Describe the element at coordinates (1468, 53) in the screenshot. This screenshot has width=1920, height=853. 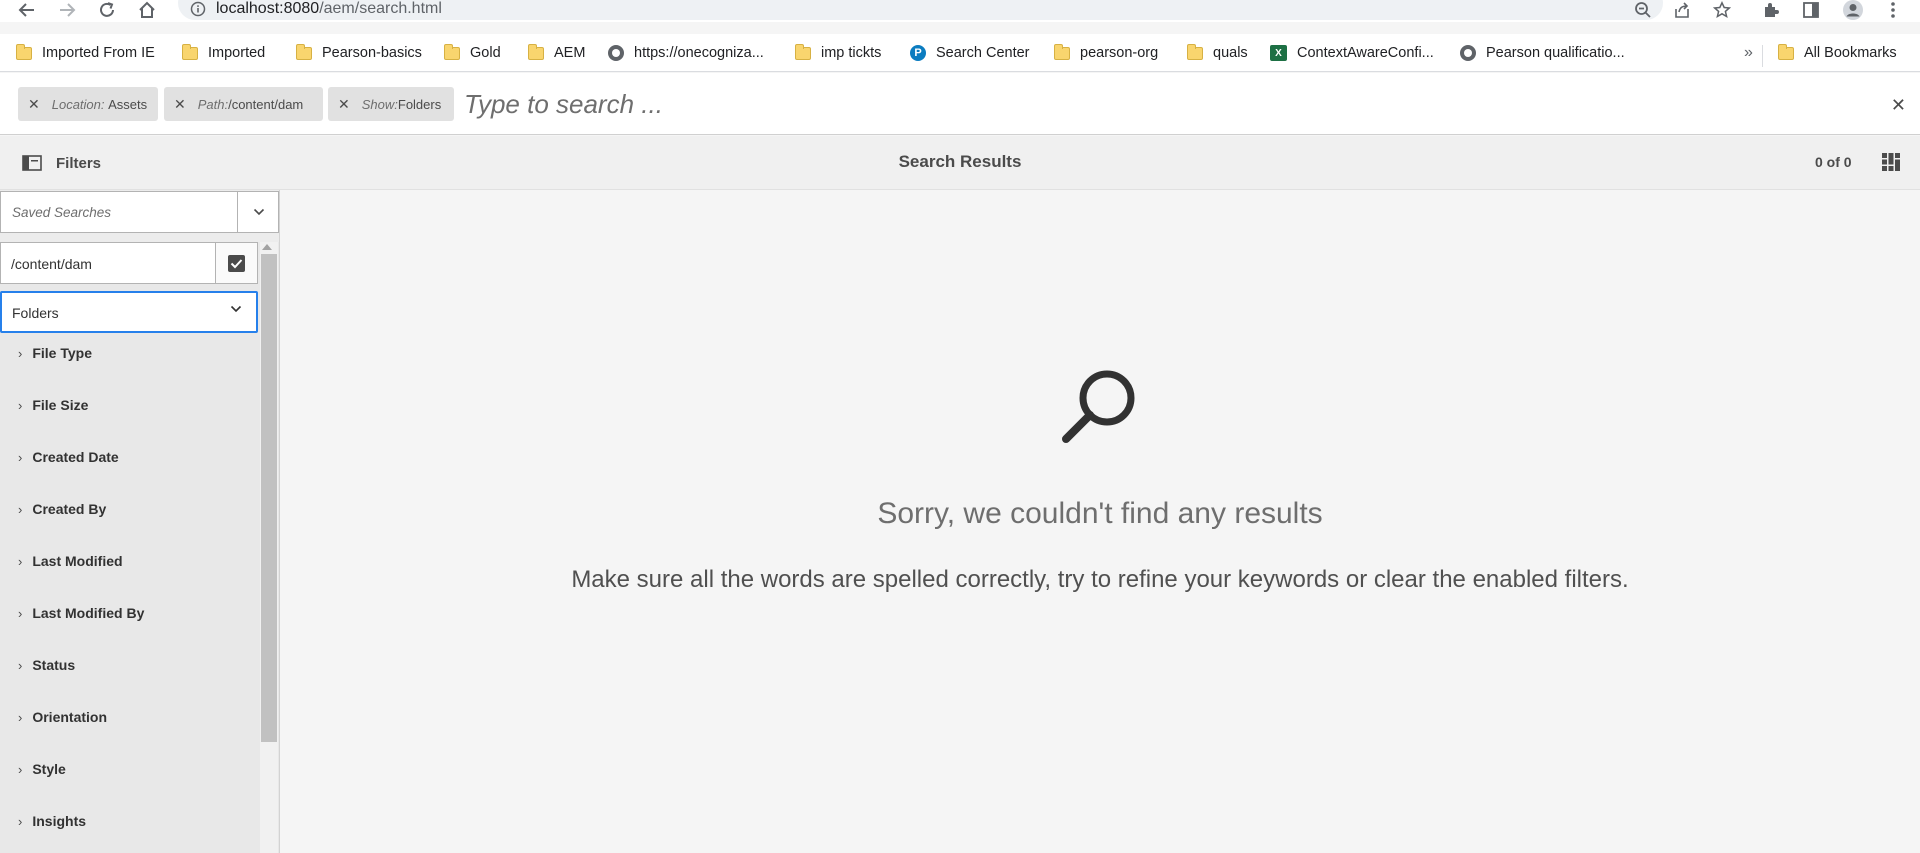
I see `globe-icon` at that location.